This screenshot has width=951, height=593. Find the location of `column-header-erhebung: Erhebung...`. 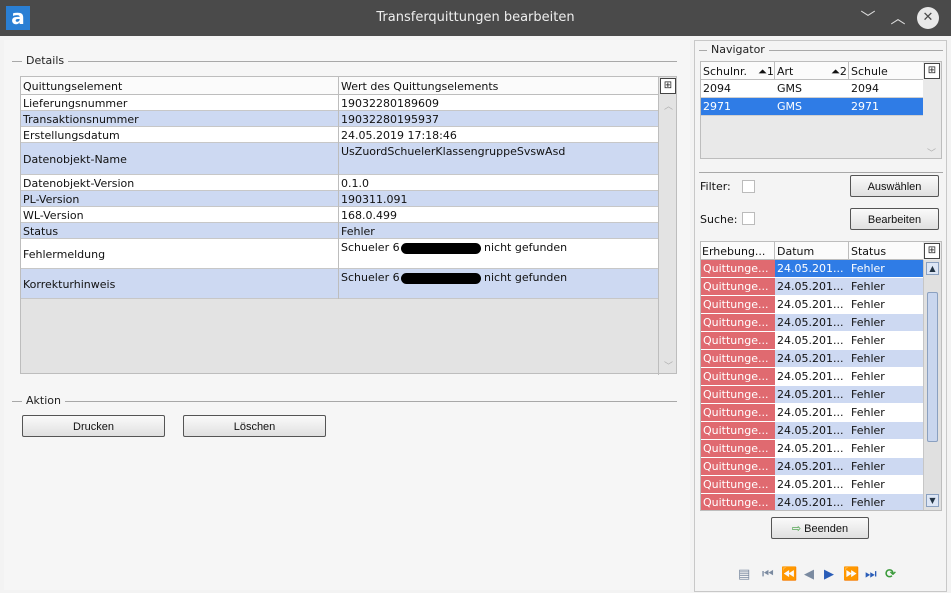

column-header-erhebung: Erhebung... is located at coordinates (733, 251).